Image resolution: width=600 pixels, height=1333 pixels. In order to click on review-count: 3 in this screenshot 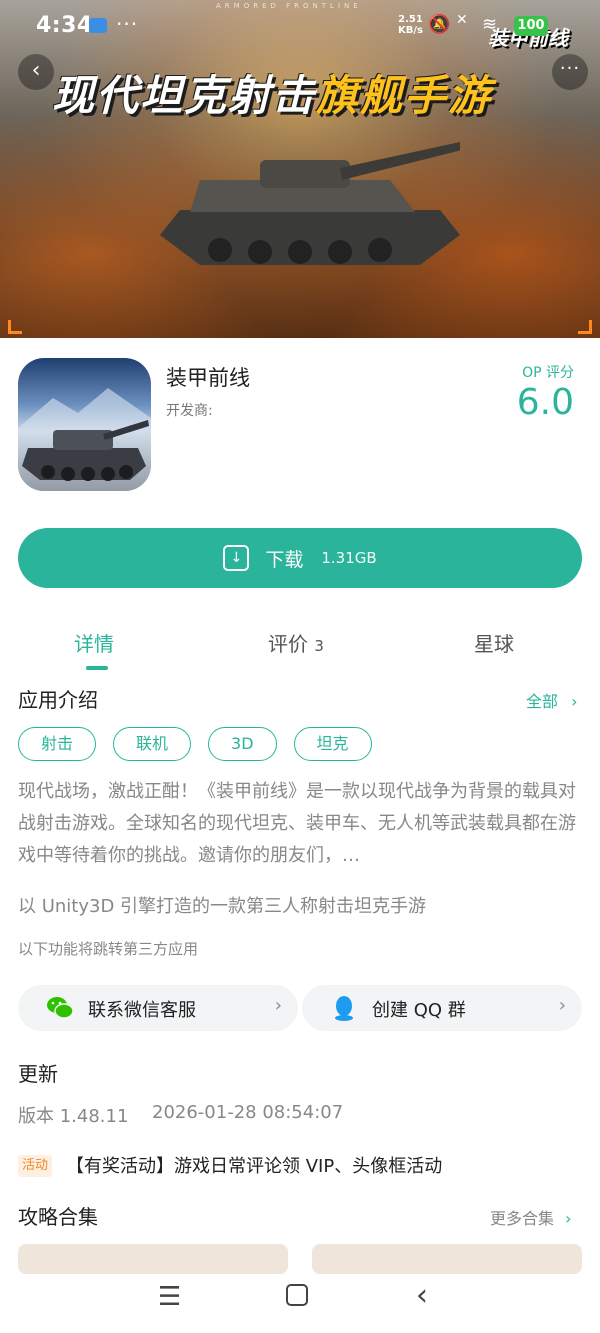, I will do `click(319, 646)`.